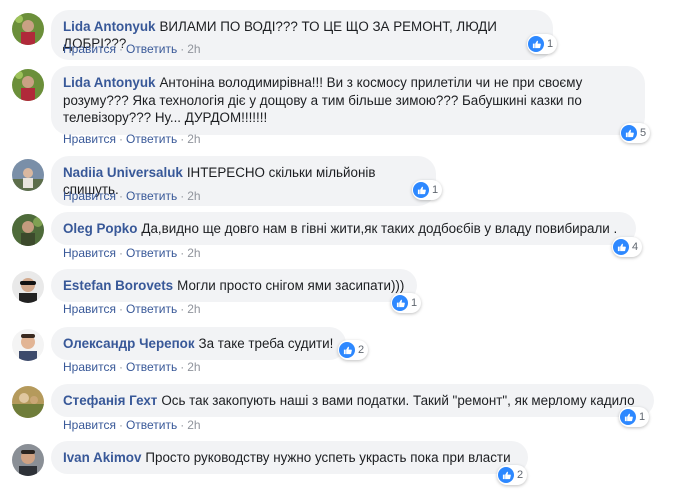  I want to click on reaction-number: 4, so click(635, 247).